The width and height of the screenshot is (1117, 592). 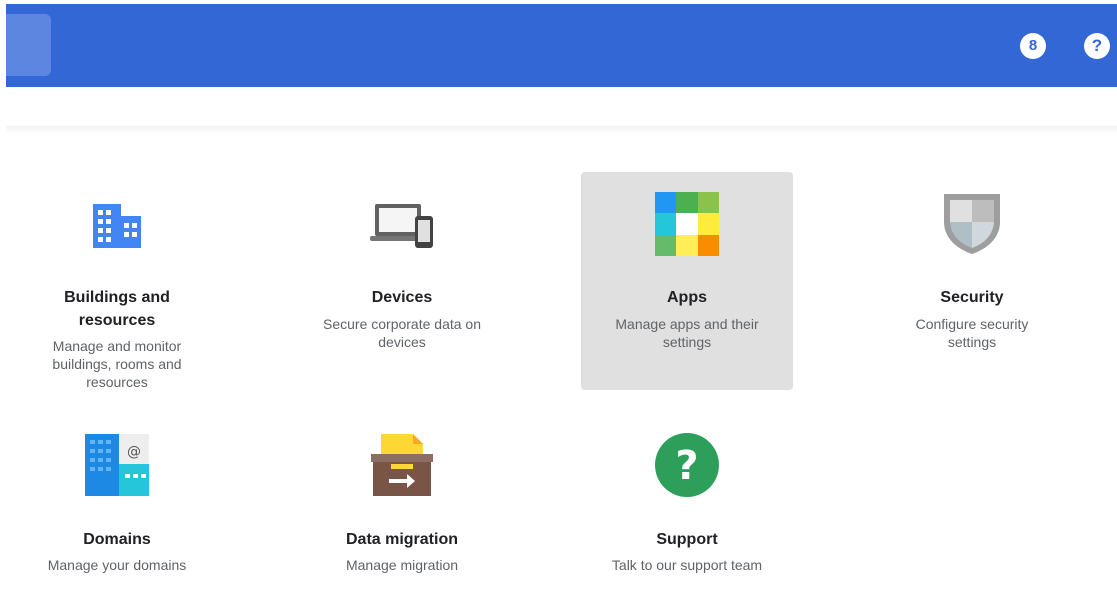 I want to click on top-app-bar: 8 ?, so click(x=561, y=45).